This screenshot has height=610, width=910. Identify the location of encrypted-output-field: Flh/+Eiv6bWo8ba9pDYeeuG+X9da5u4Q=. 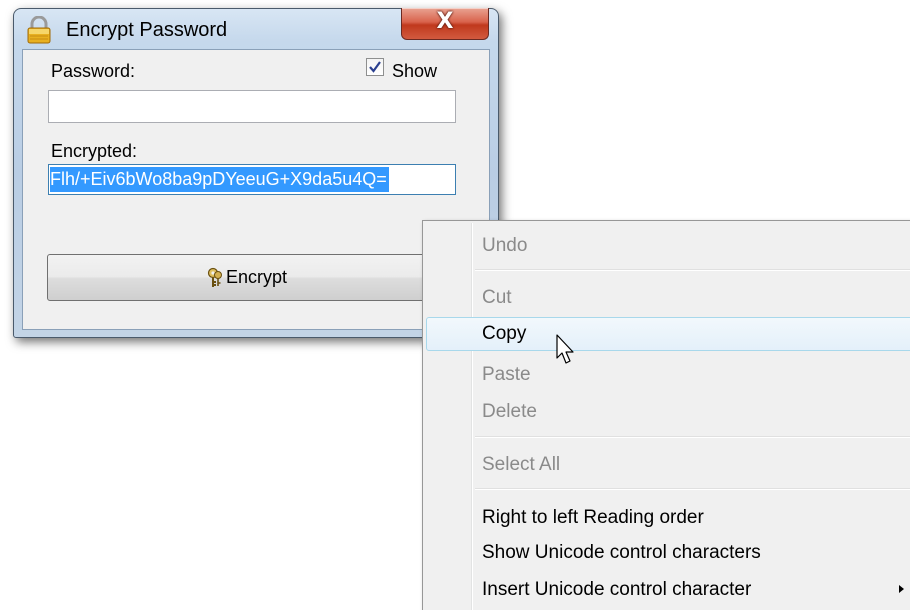
(252, 179).